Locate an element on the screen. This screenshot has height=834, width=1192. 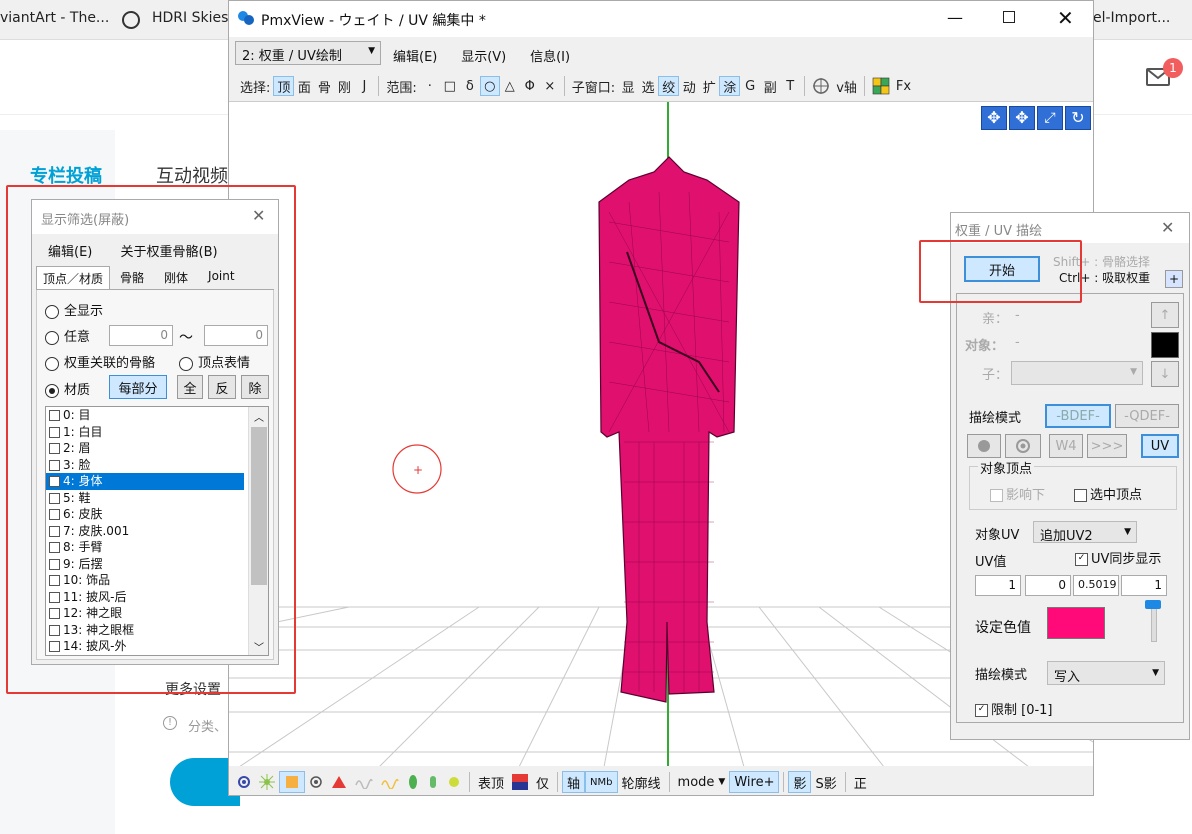
select-bone-button: 骨 is located at coordinates (324, 86).